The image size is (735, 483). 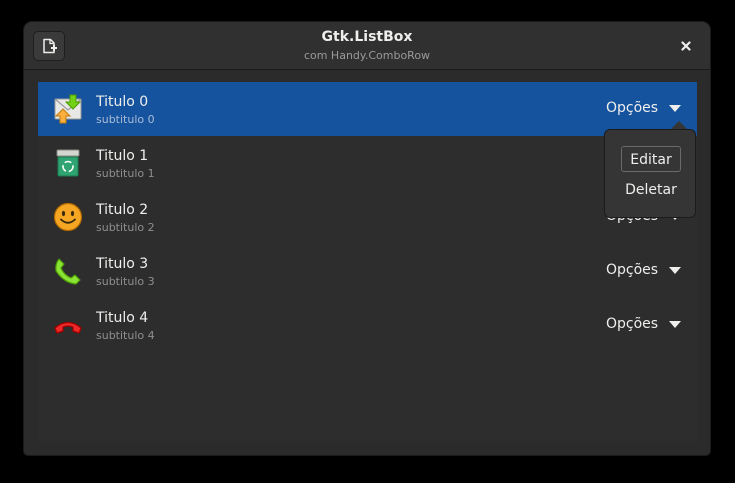 What do you see at coordinates (68, 217) in the screenshot?
I see `smiley-face-icon` at bounding box center [68, 217].